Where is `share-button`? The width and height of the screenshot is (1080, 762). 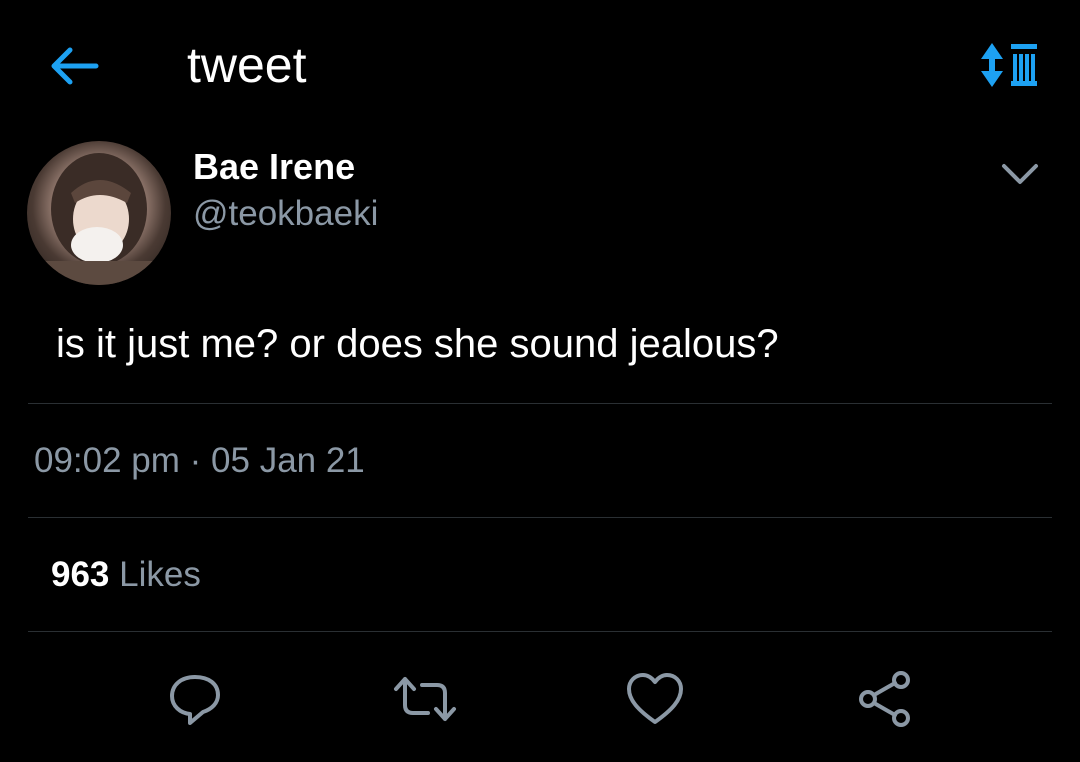 share-button is located at coordinates (885, 699).